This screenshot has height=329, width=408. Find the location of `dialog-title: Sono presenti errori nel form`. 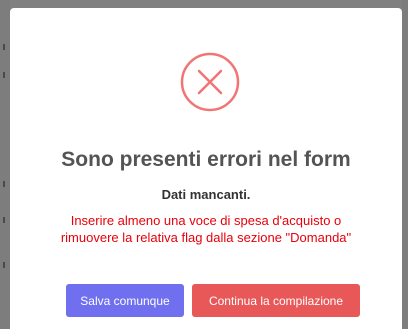

dialog-title: Sono presenti errori nel form is located at coordinates (206, 159).